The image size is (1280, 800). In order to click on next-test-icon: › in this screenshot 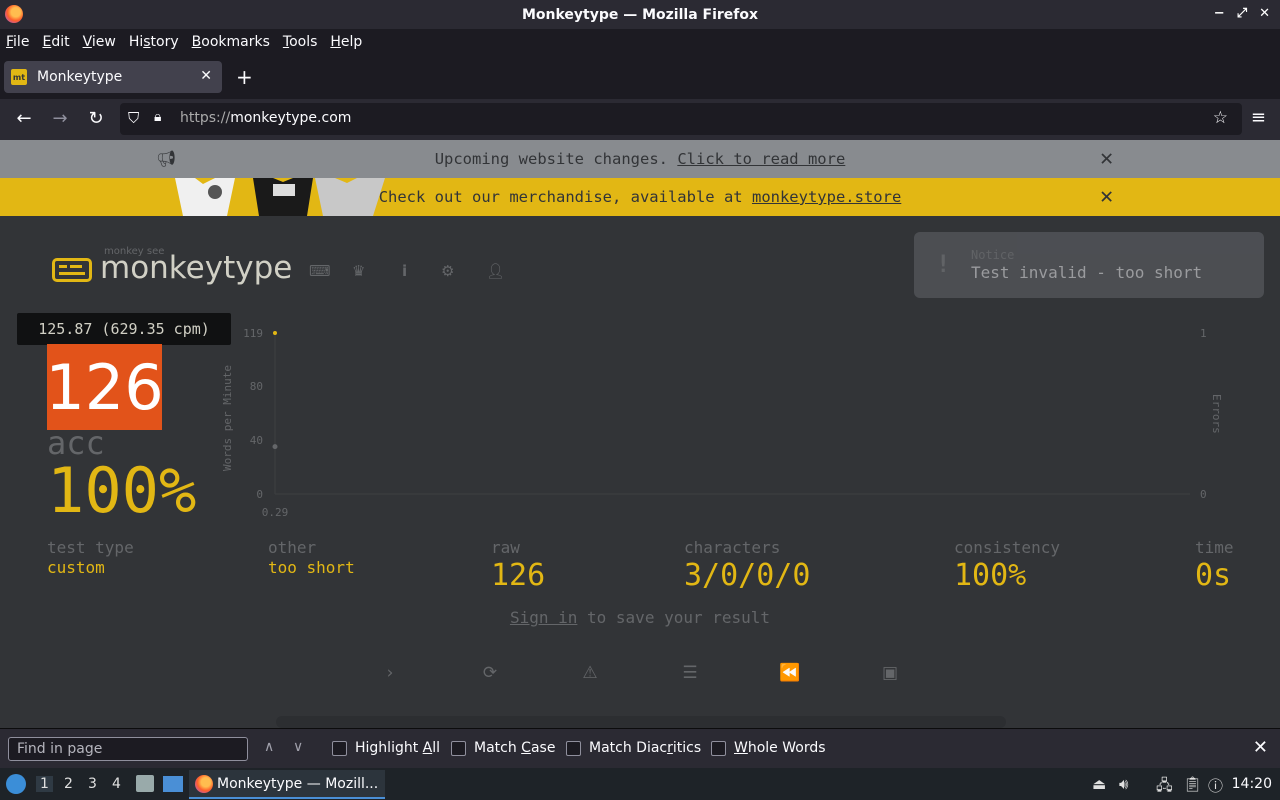, I will do `click(390, 673)`.